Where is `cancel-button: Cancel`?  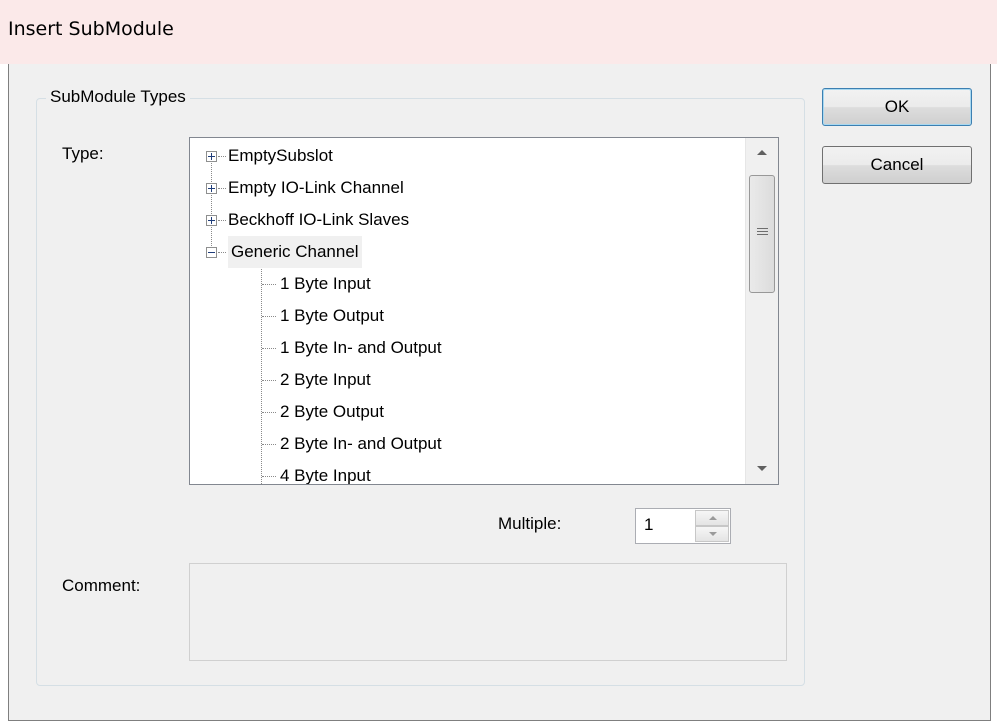 cancel-button: Cancel is located at coordinates (897, 165).